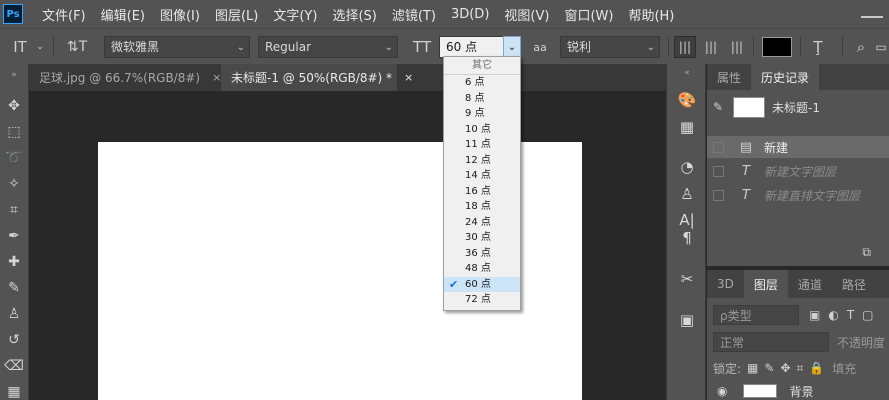  I want to click on align-left-icon: |||, so click(685, 47).